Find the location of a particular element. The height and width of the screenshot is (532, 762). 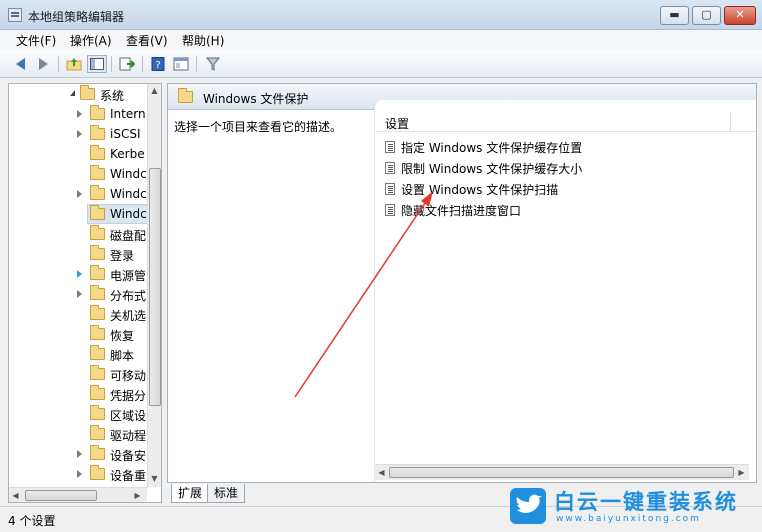

column-header-settings: 设置 is located at coordinates (565, 122).